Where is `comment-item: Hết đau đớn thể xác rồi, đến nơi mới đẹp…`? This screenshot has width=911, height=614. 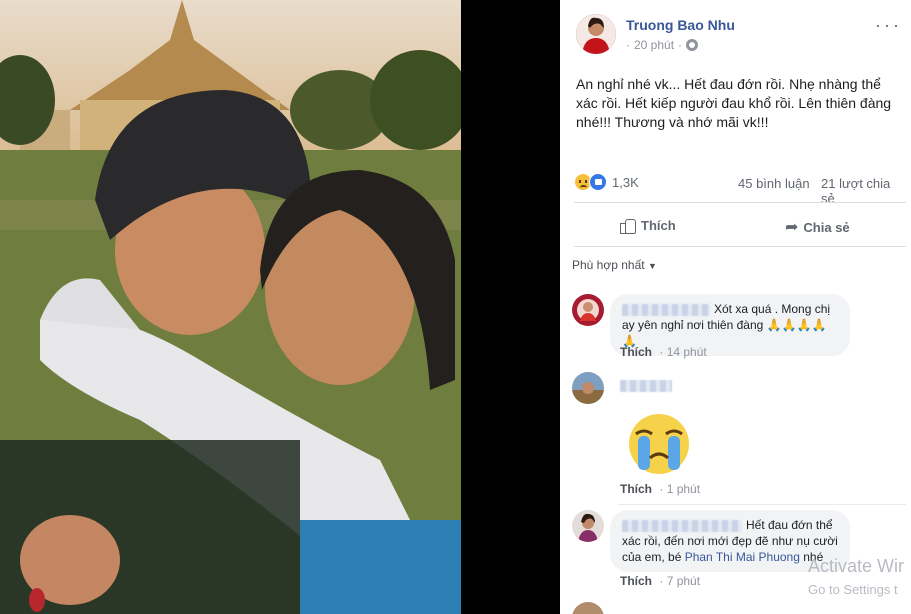
comment-item: Hết đau đớn thể xác rồi, đến nơi mới đẹp… is located at coordinates (737, 550).